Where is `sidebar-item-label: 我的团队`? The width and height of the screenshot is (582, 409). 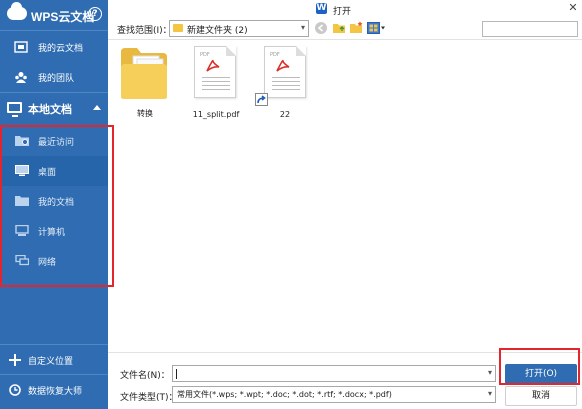 sidebar-item-label: 我的团队 is located at coordinates (56, 79).